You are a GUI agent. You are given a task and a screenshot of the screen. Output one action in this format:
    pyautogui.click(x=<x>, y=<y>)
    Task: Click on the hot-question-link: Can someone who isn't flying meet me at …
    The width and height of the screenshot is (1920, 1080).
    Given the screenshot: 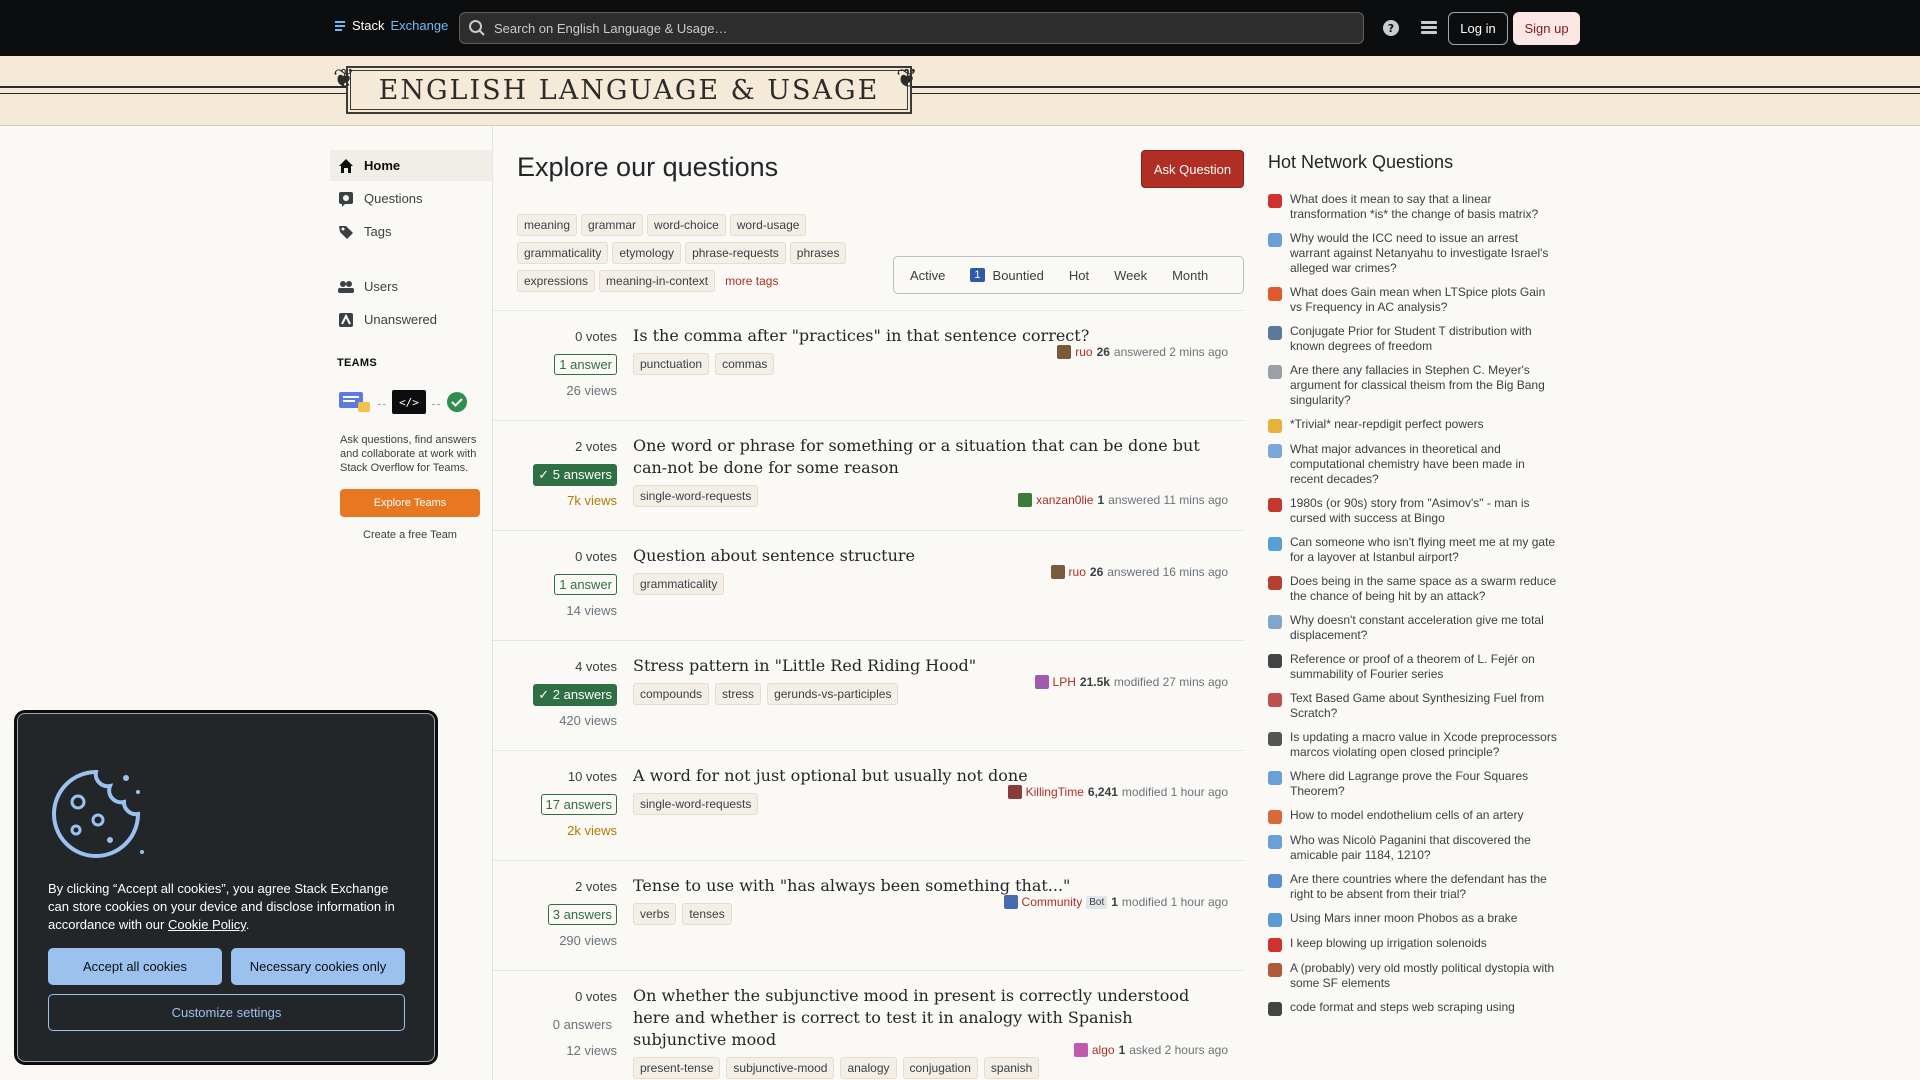 What is the action you would take?
    pyautogui.click(x=1425, y=550)
    